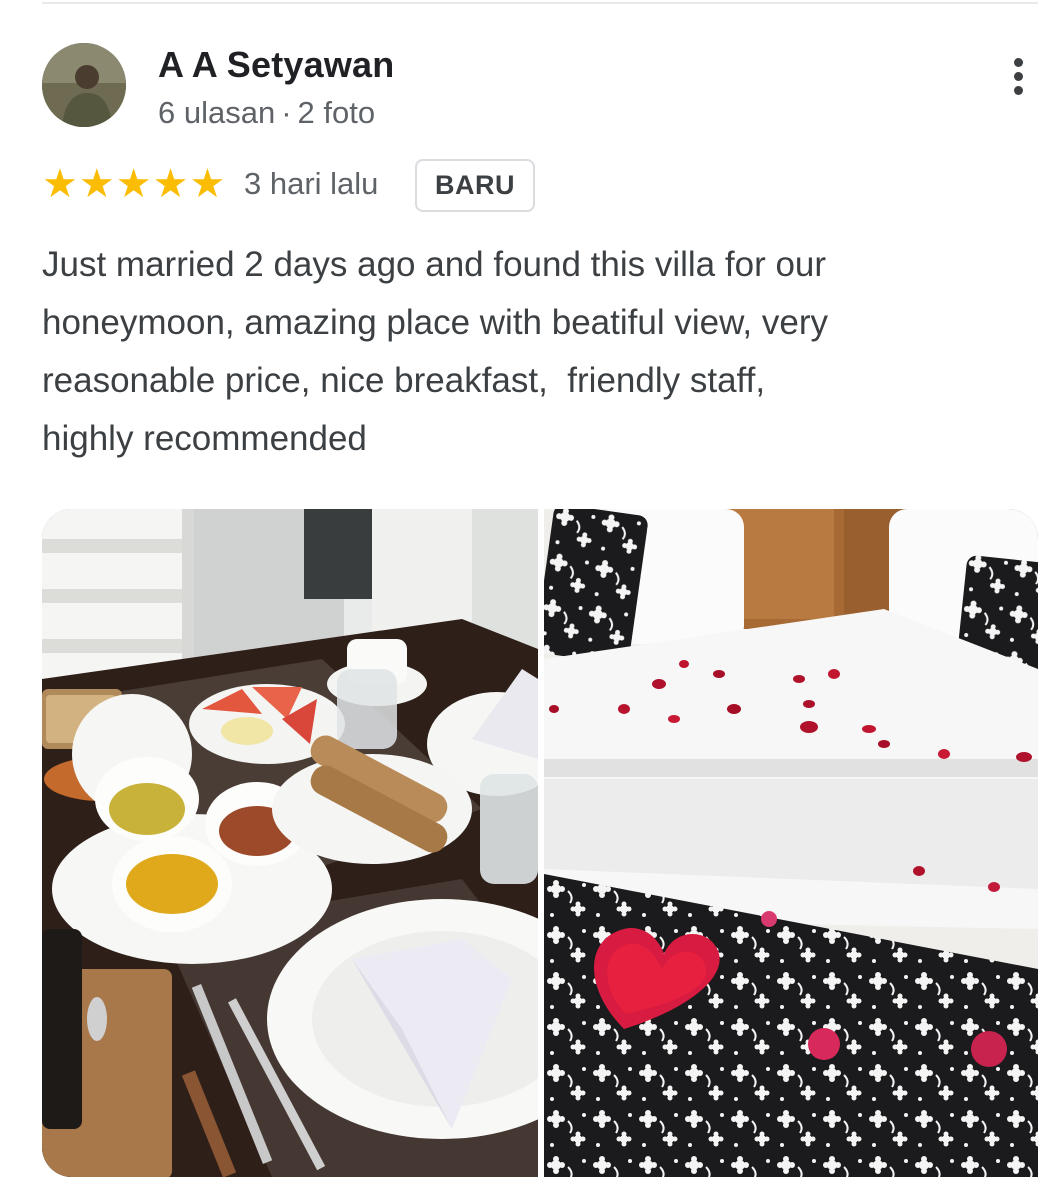  Describe the element at coordinates (540, 3) in the screenshot. I see `top-divider` at that location.